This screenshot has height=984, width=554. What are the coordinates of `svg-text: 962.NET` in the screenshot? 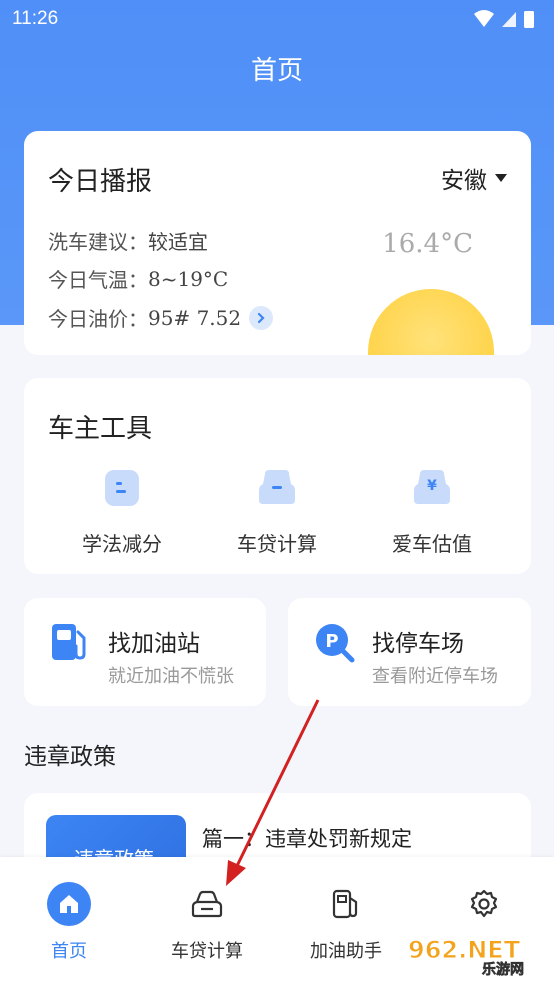 It's located at (464, 950).